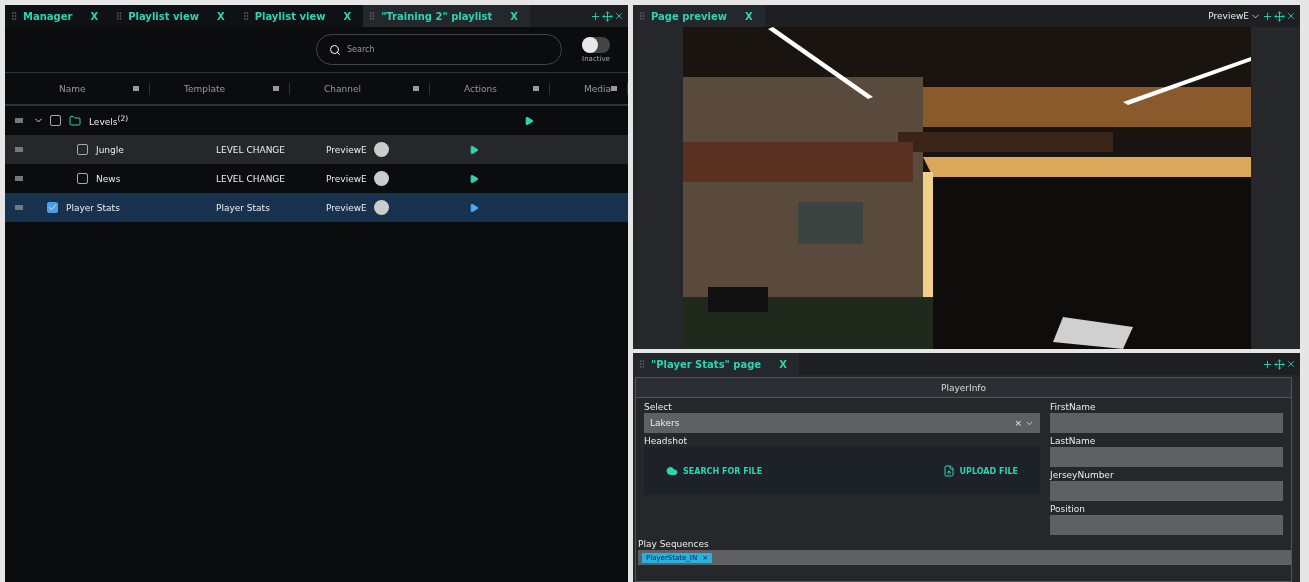  Describe the element at coordinates (674, 544) in the screenshot. I see `field-label: Play Sequences` at that location.